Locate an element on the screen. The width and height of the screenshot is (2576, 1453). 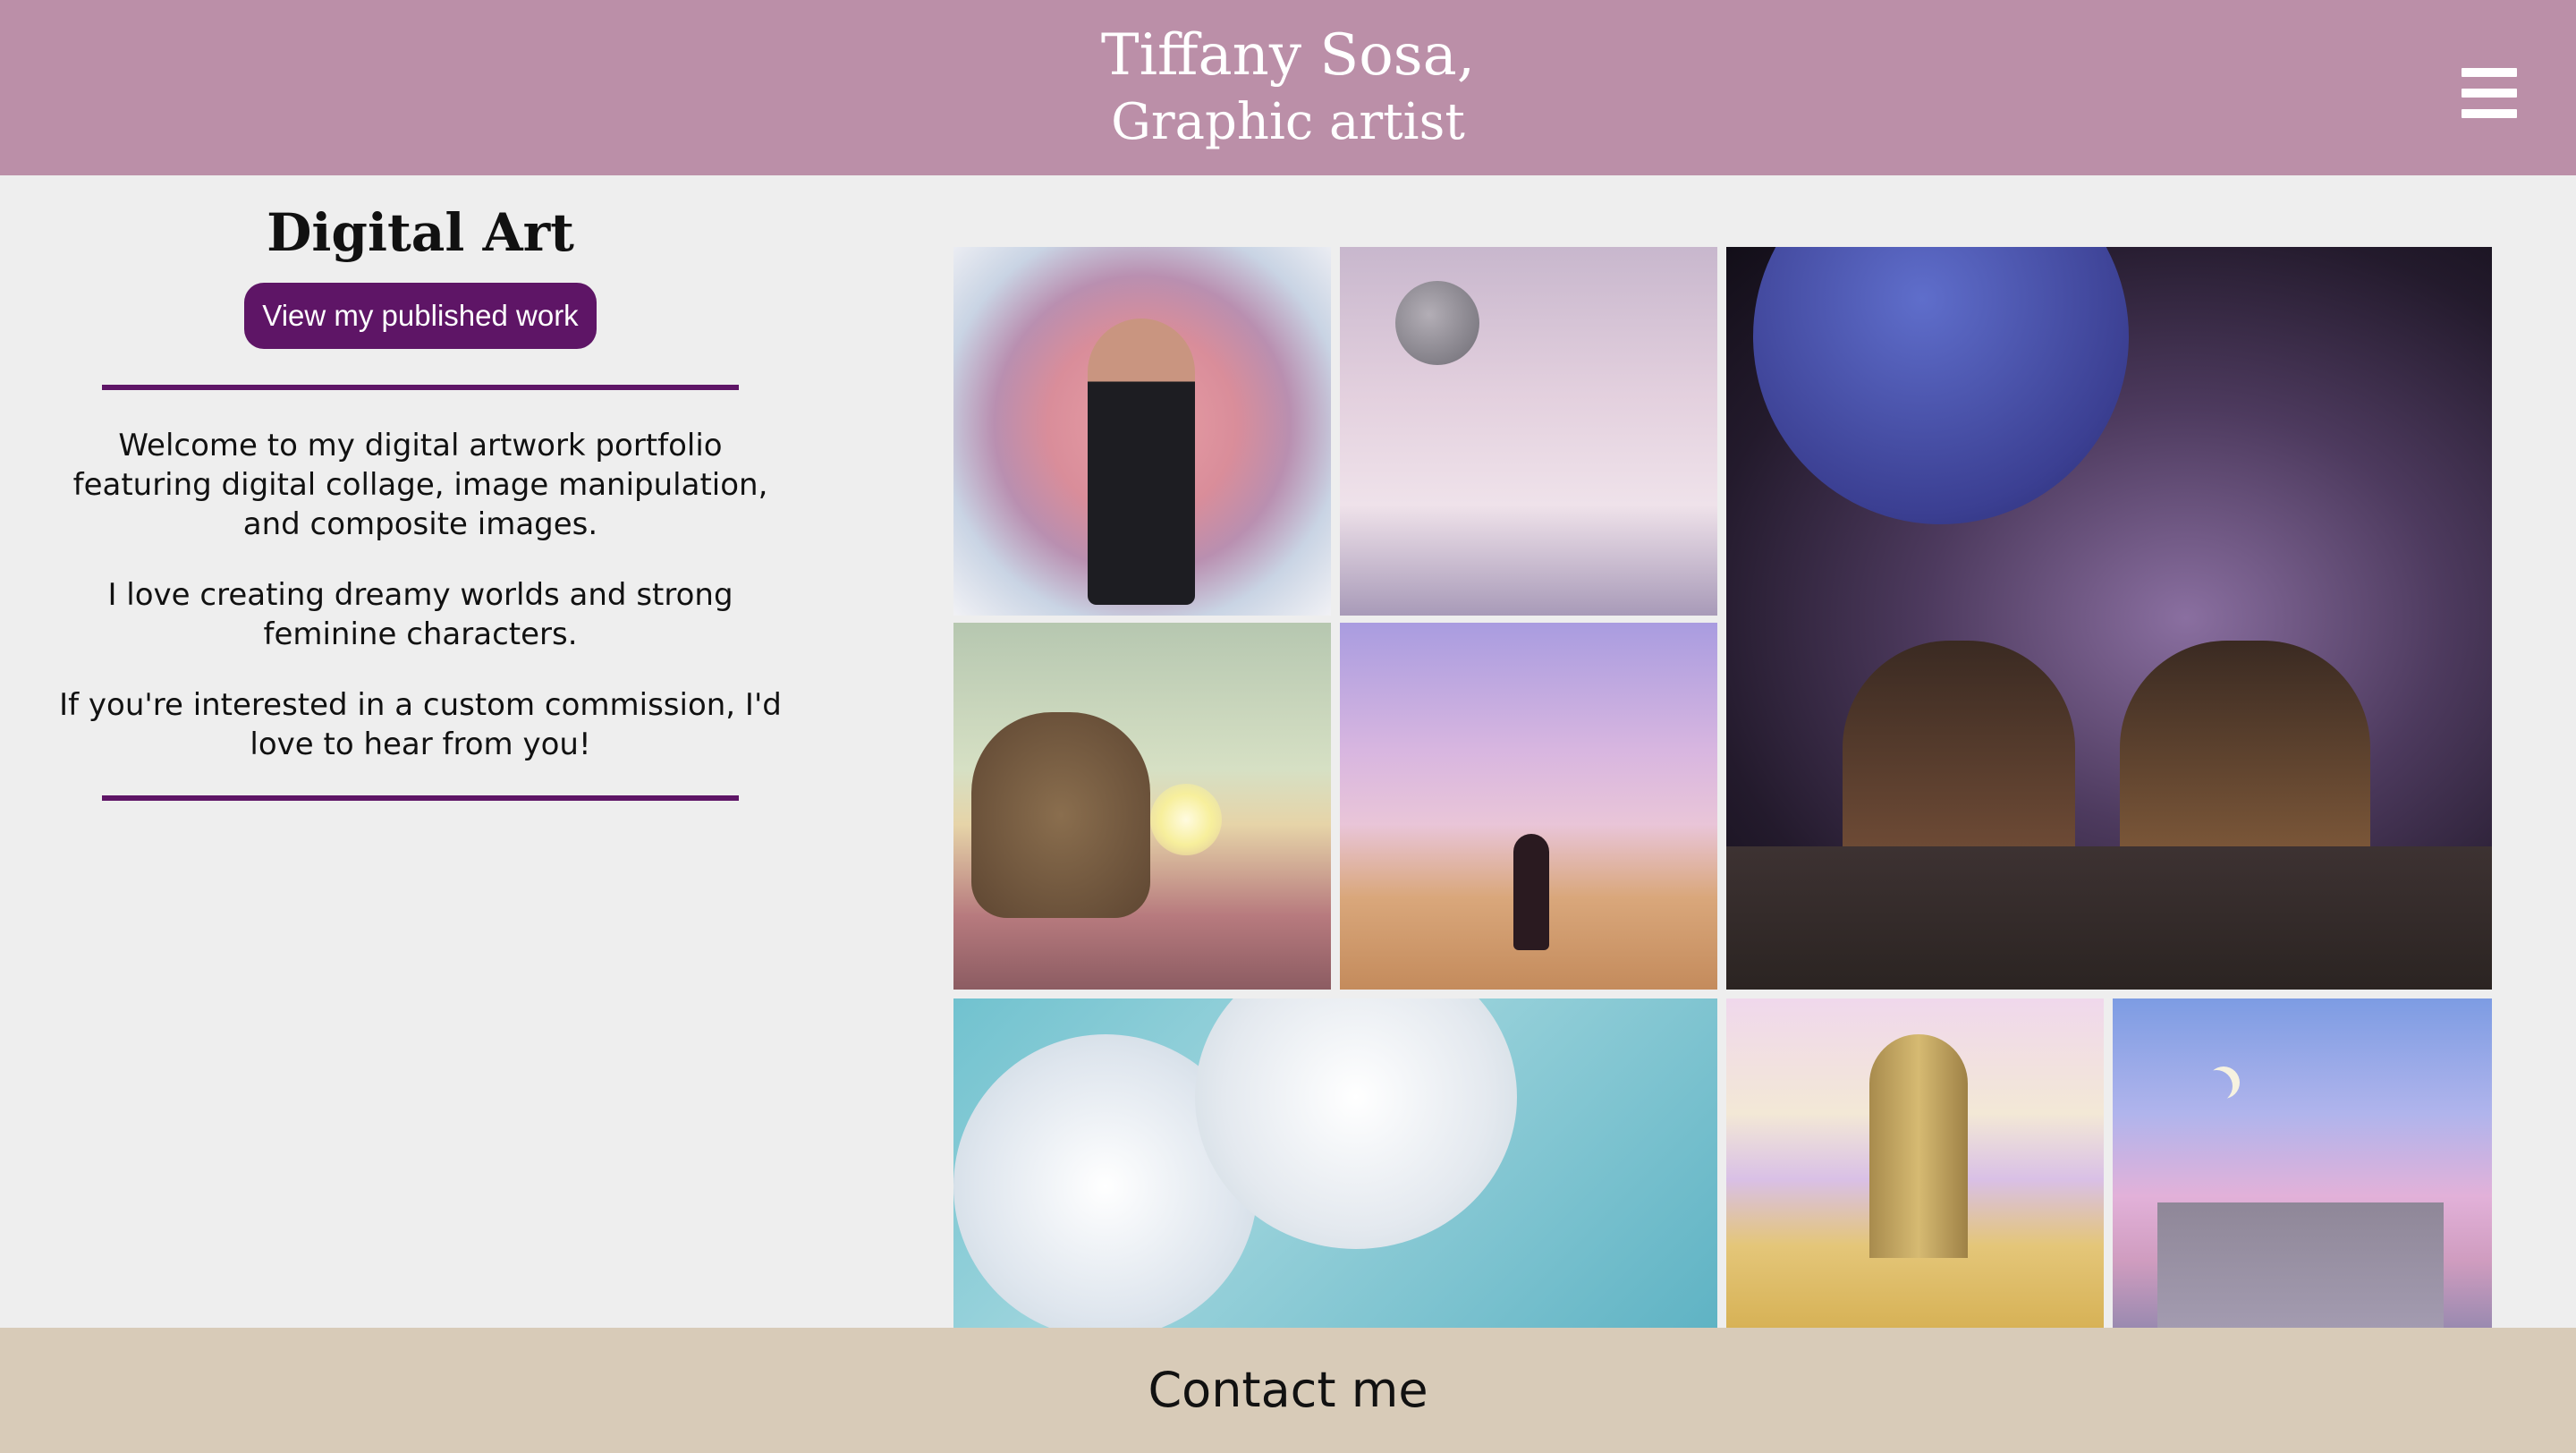
hamburger-menu-icon is located at coordinates (2489, 93).